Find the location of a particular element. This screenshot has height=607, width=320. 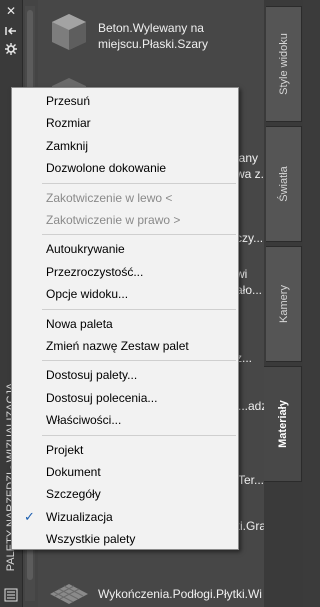

tab-label: Światła is located at coordinates (283, 184).